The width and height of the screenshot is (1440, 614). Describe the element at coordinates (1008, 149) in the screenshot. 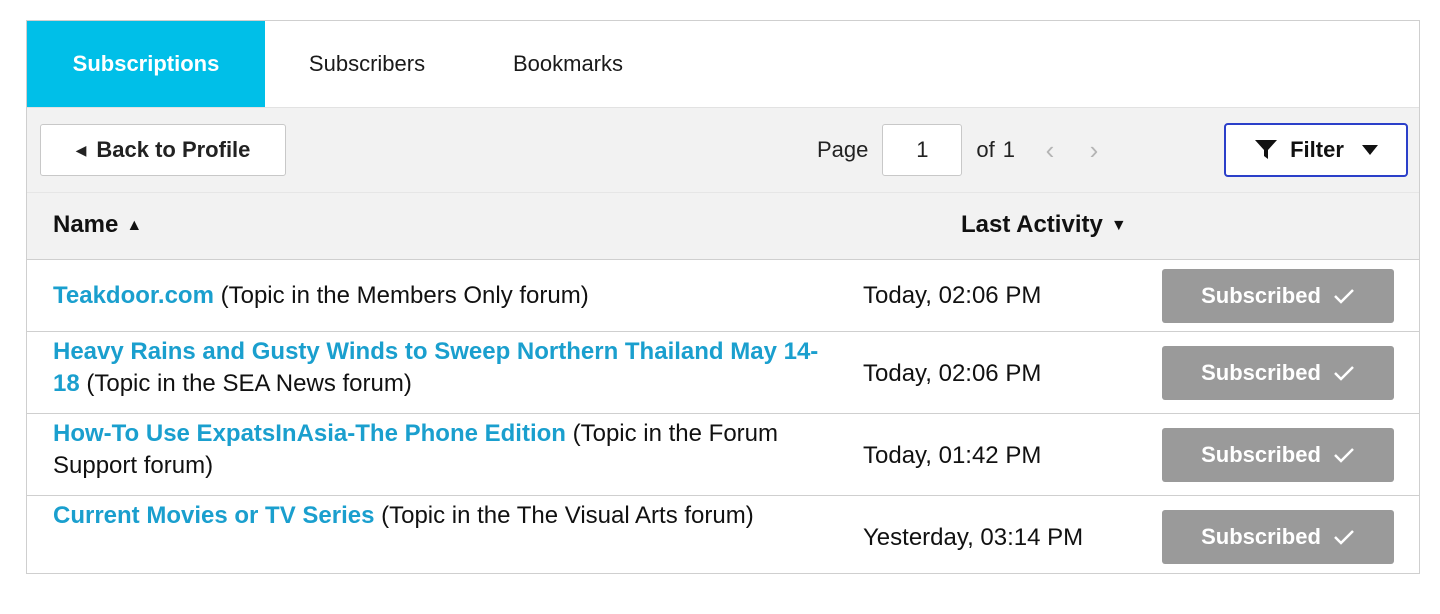

I see `total-pages: 1` at that location.